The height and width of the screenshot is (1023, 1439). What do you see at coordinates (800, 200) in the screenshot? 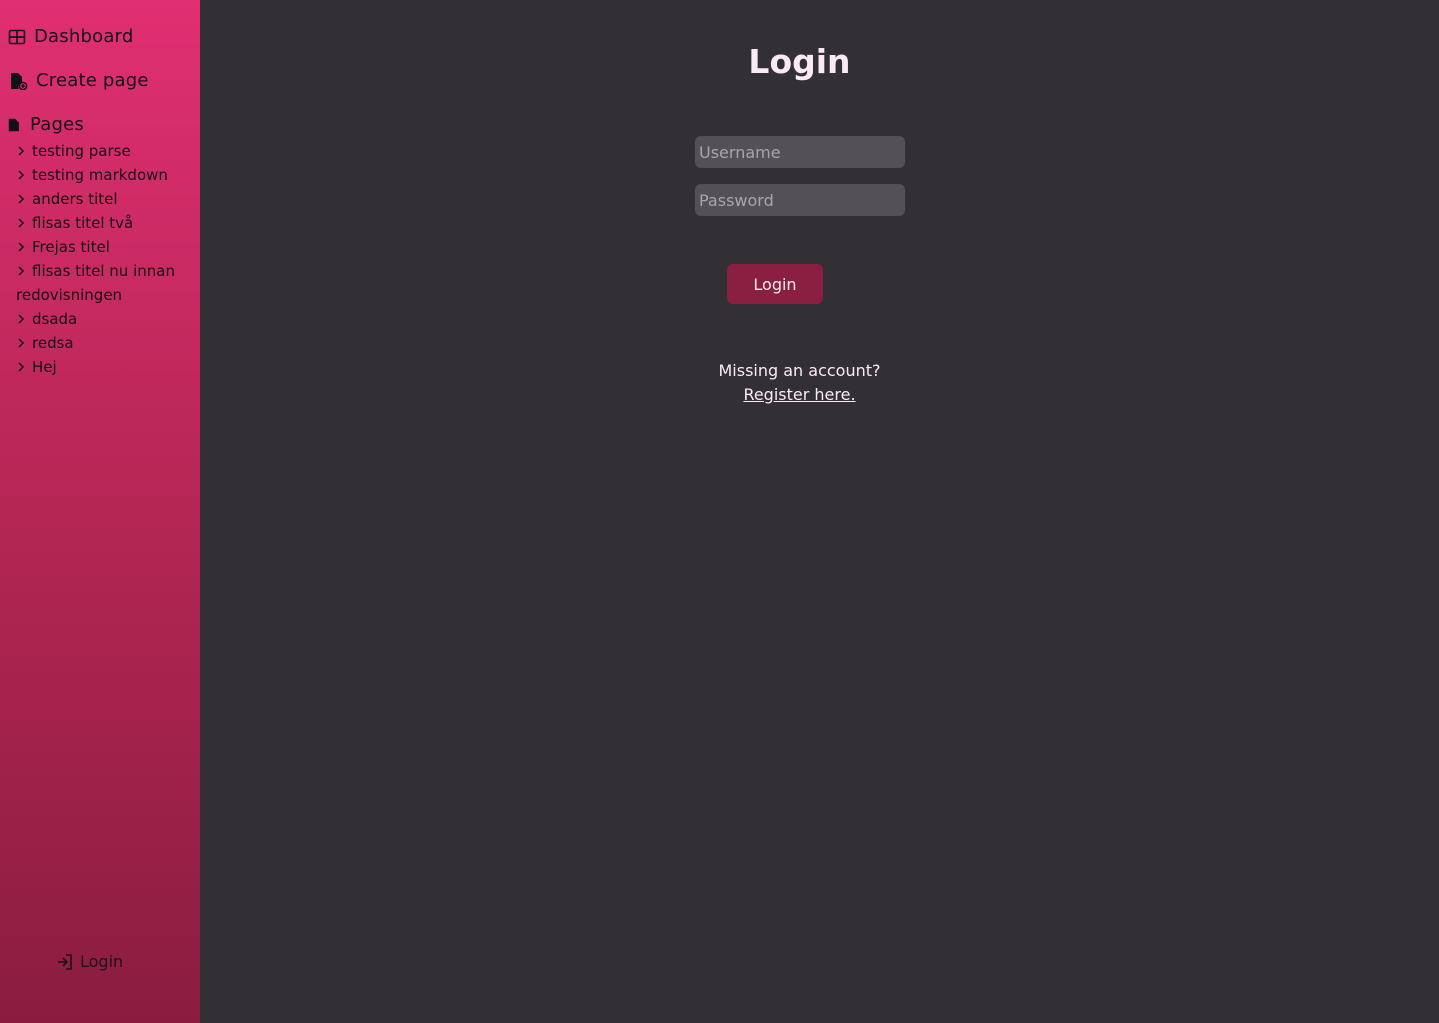
I see `password-input` at bounding box center [800, 200].